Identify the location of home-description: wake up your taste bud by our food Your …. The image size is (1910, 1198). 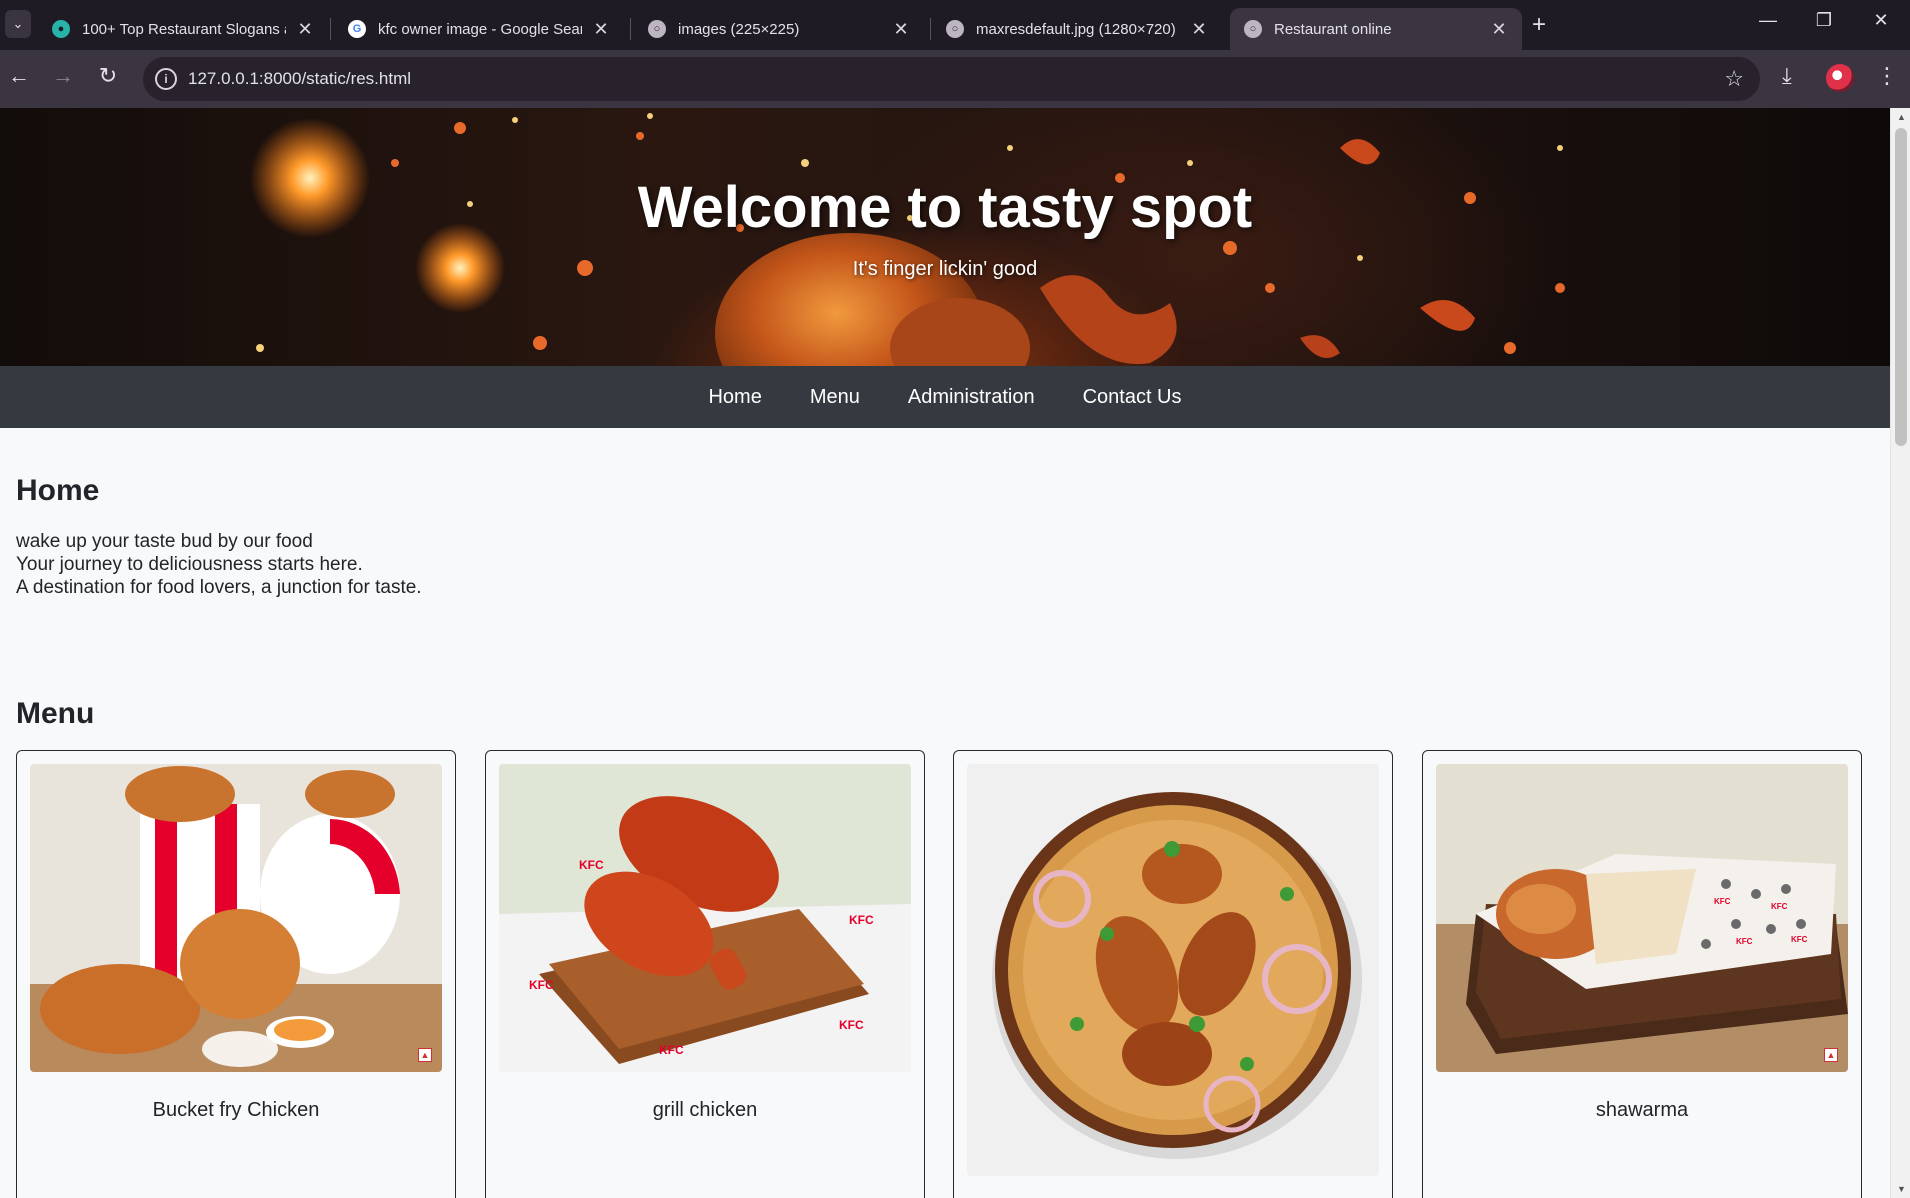
(219, 564).